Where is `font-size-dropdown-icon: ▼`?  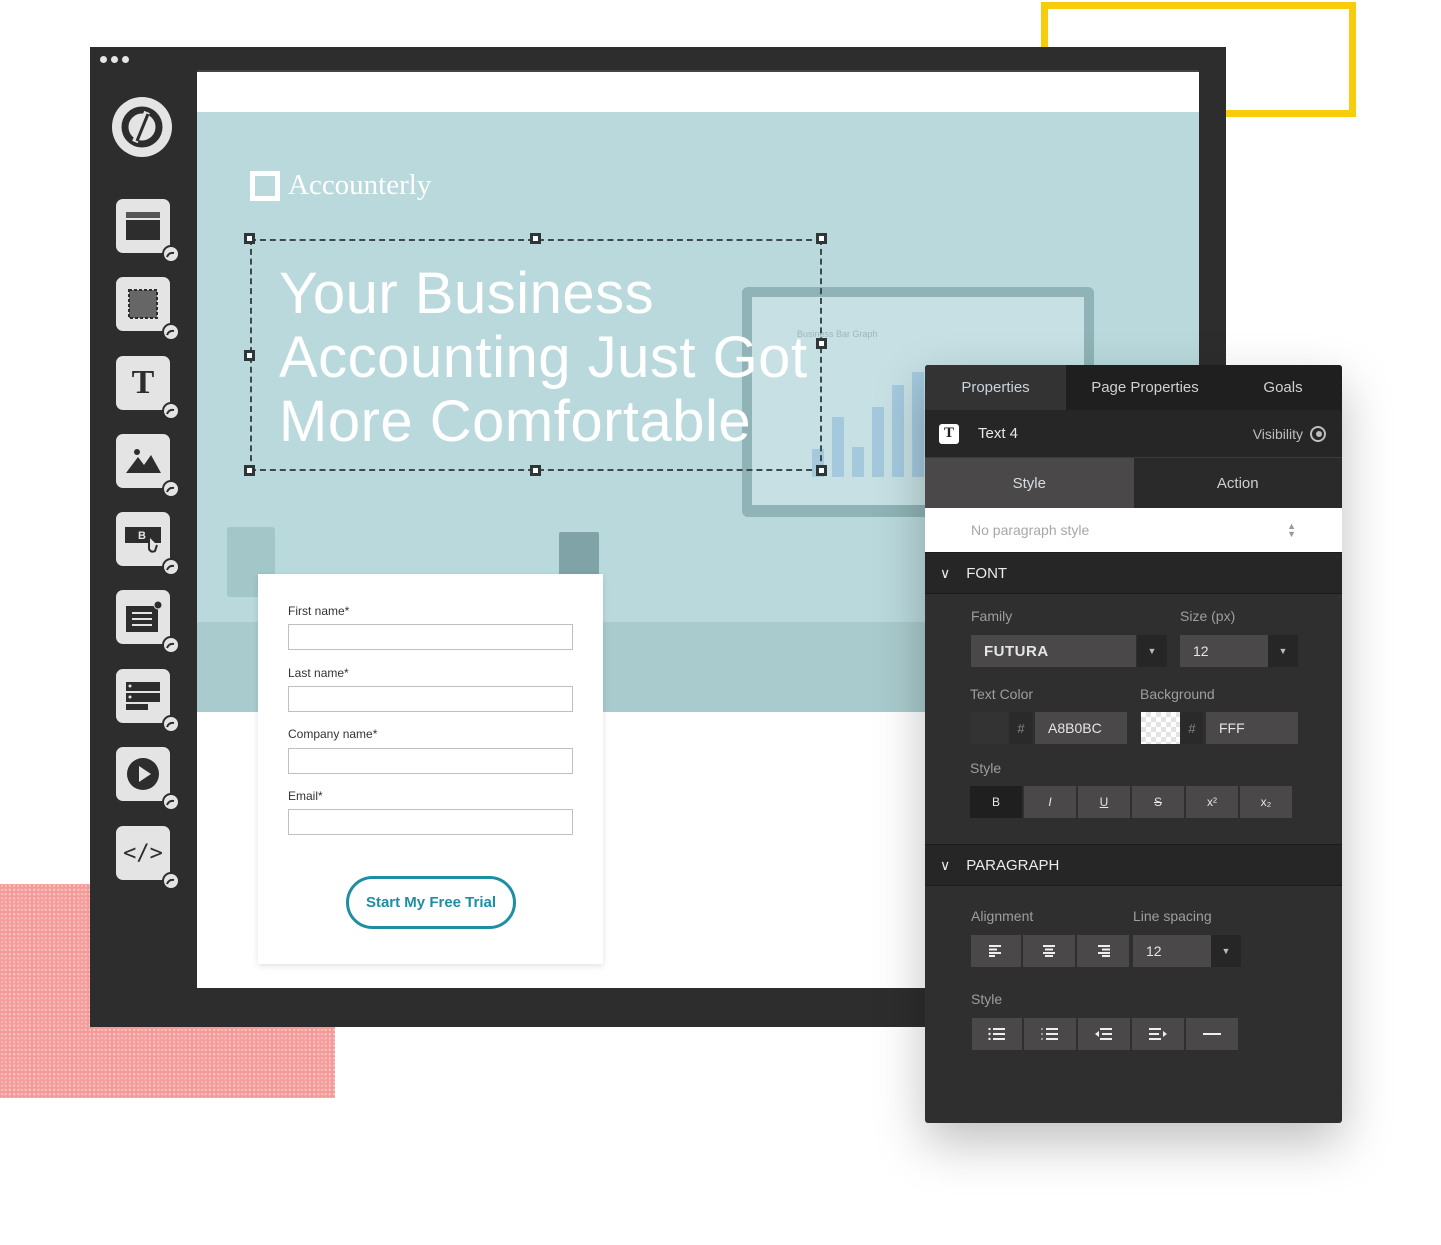 font-size-dropdown-icon: ▼ is located at coordinates (1283, 651).